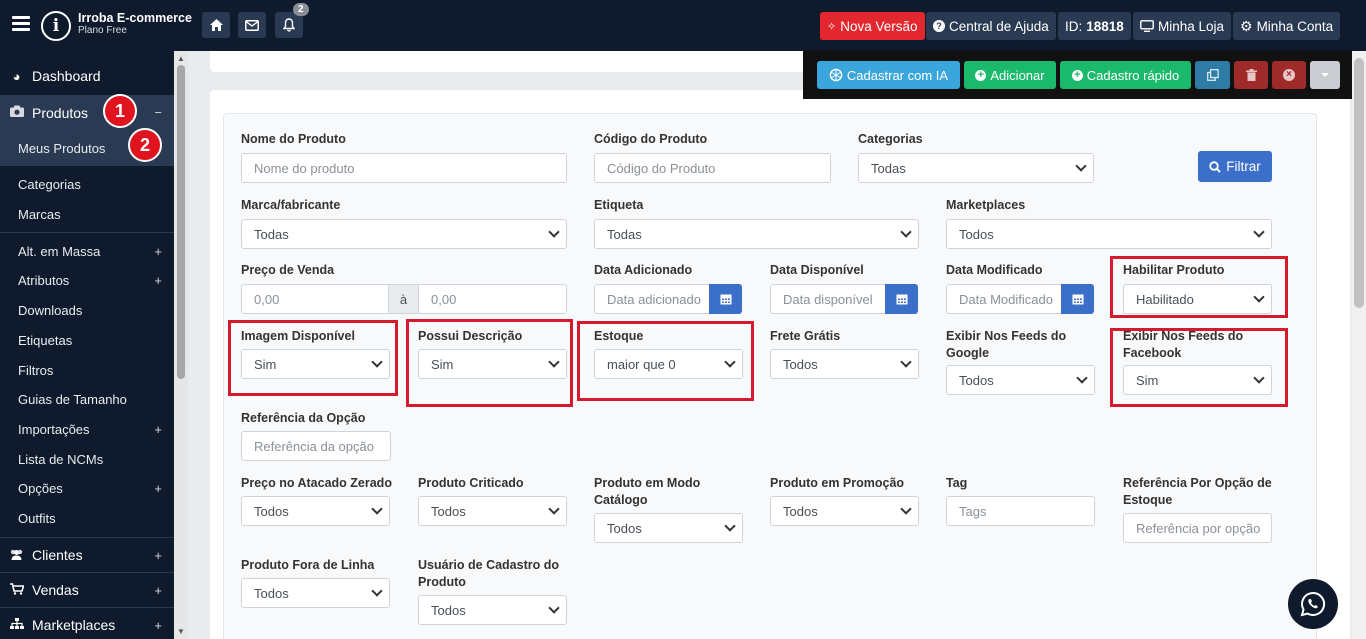 The image size is (1366, 639). Describe the element at coordinates (181, 631) in the screenshot. I see `scroll-down-icon: ▼` at that location.